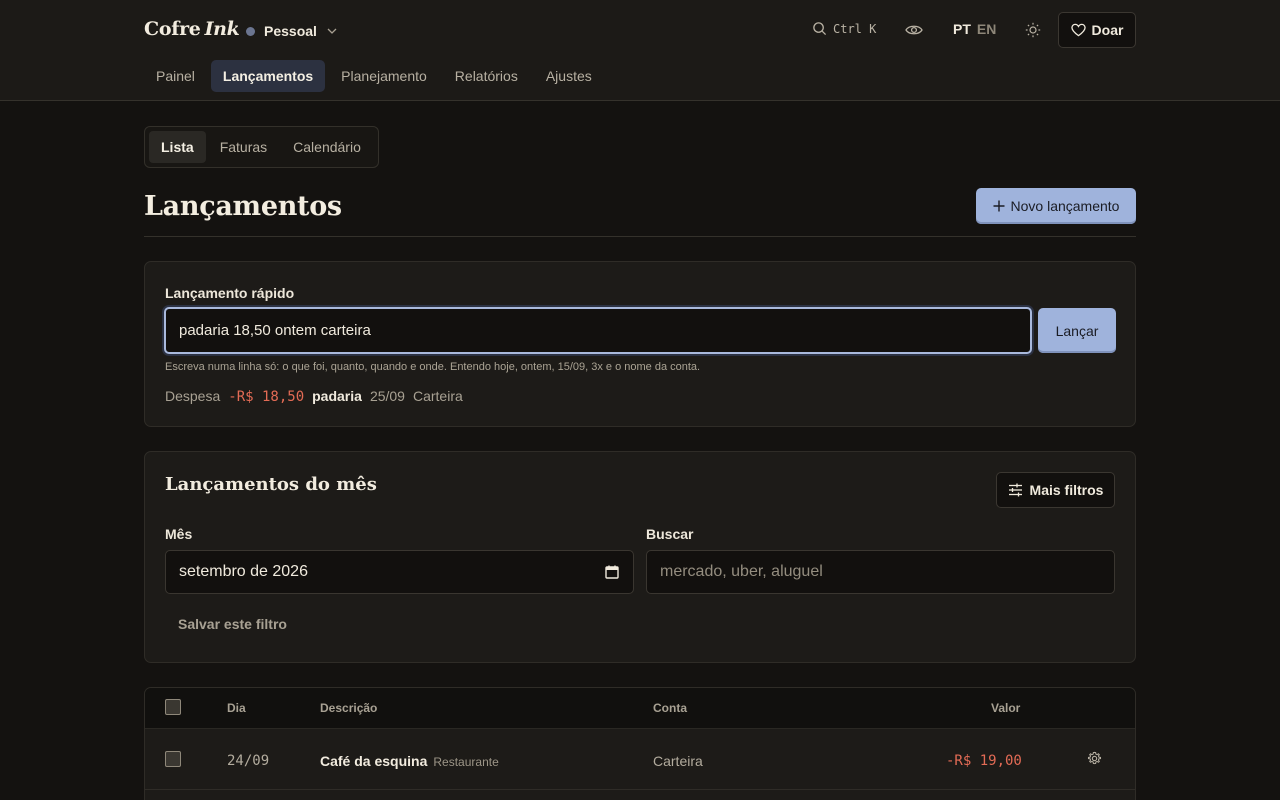  What do you see at coordinates (337, 396) in the screenshot?
I see `preview-description: padaria` at bounding box center [337, 396].